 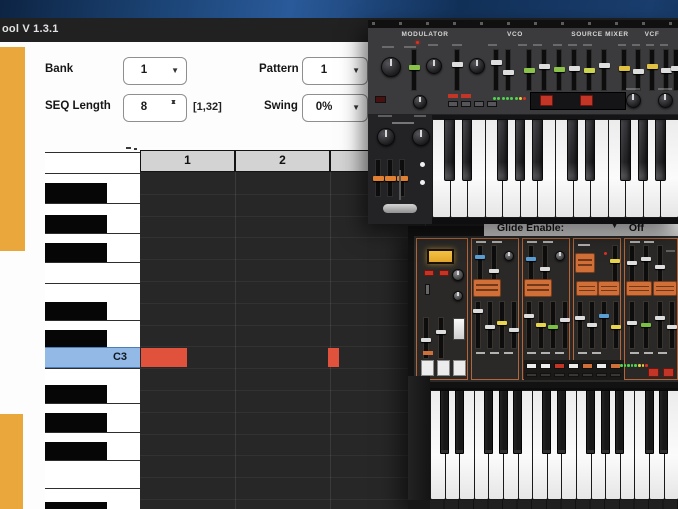 I want to click on clipped-text-remnant, so click(x=135, y=149).